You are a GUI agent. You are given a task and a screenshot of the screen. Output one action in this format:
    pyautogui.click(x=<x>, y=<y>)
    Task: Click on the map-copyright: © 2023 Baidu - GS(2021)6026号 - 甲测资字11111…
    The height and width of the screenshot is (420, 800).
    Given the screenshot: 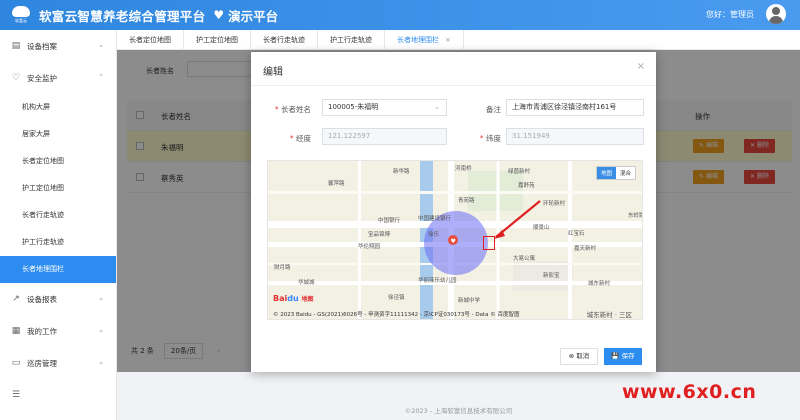 What is the action you would take?
    pyautogui.click(x=396, y=315)
    